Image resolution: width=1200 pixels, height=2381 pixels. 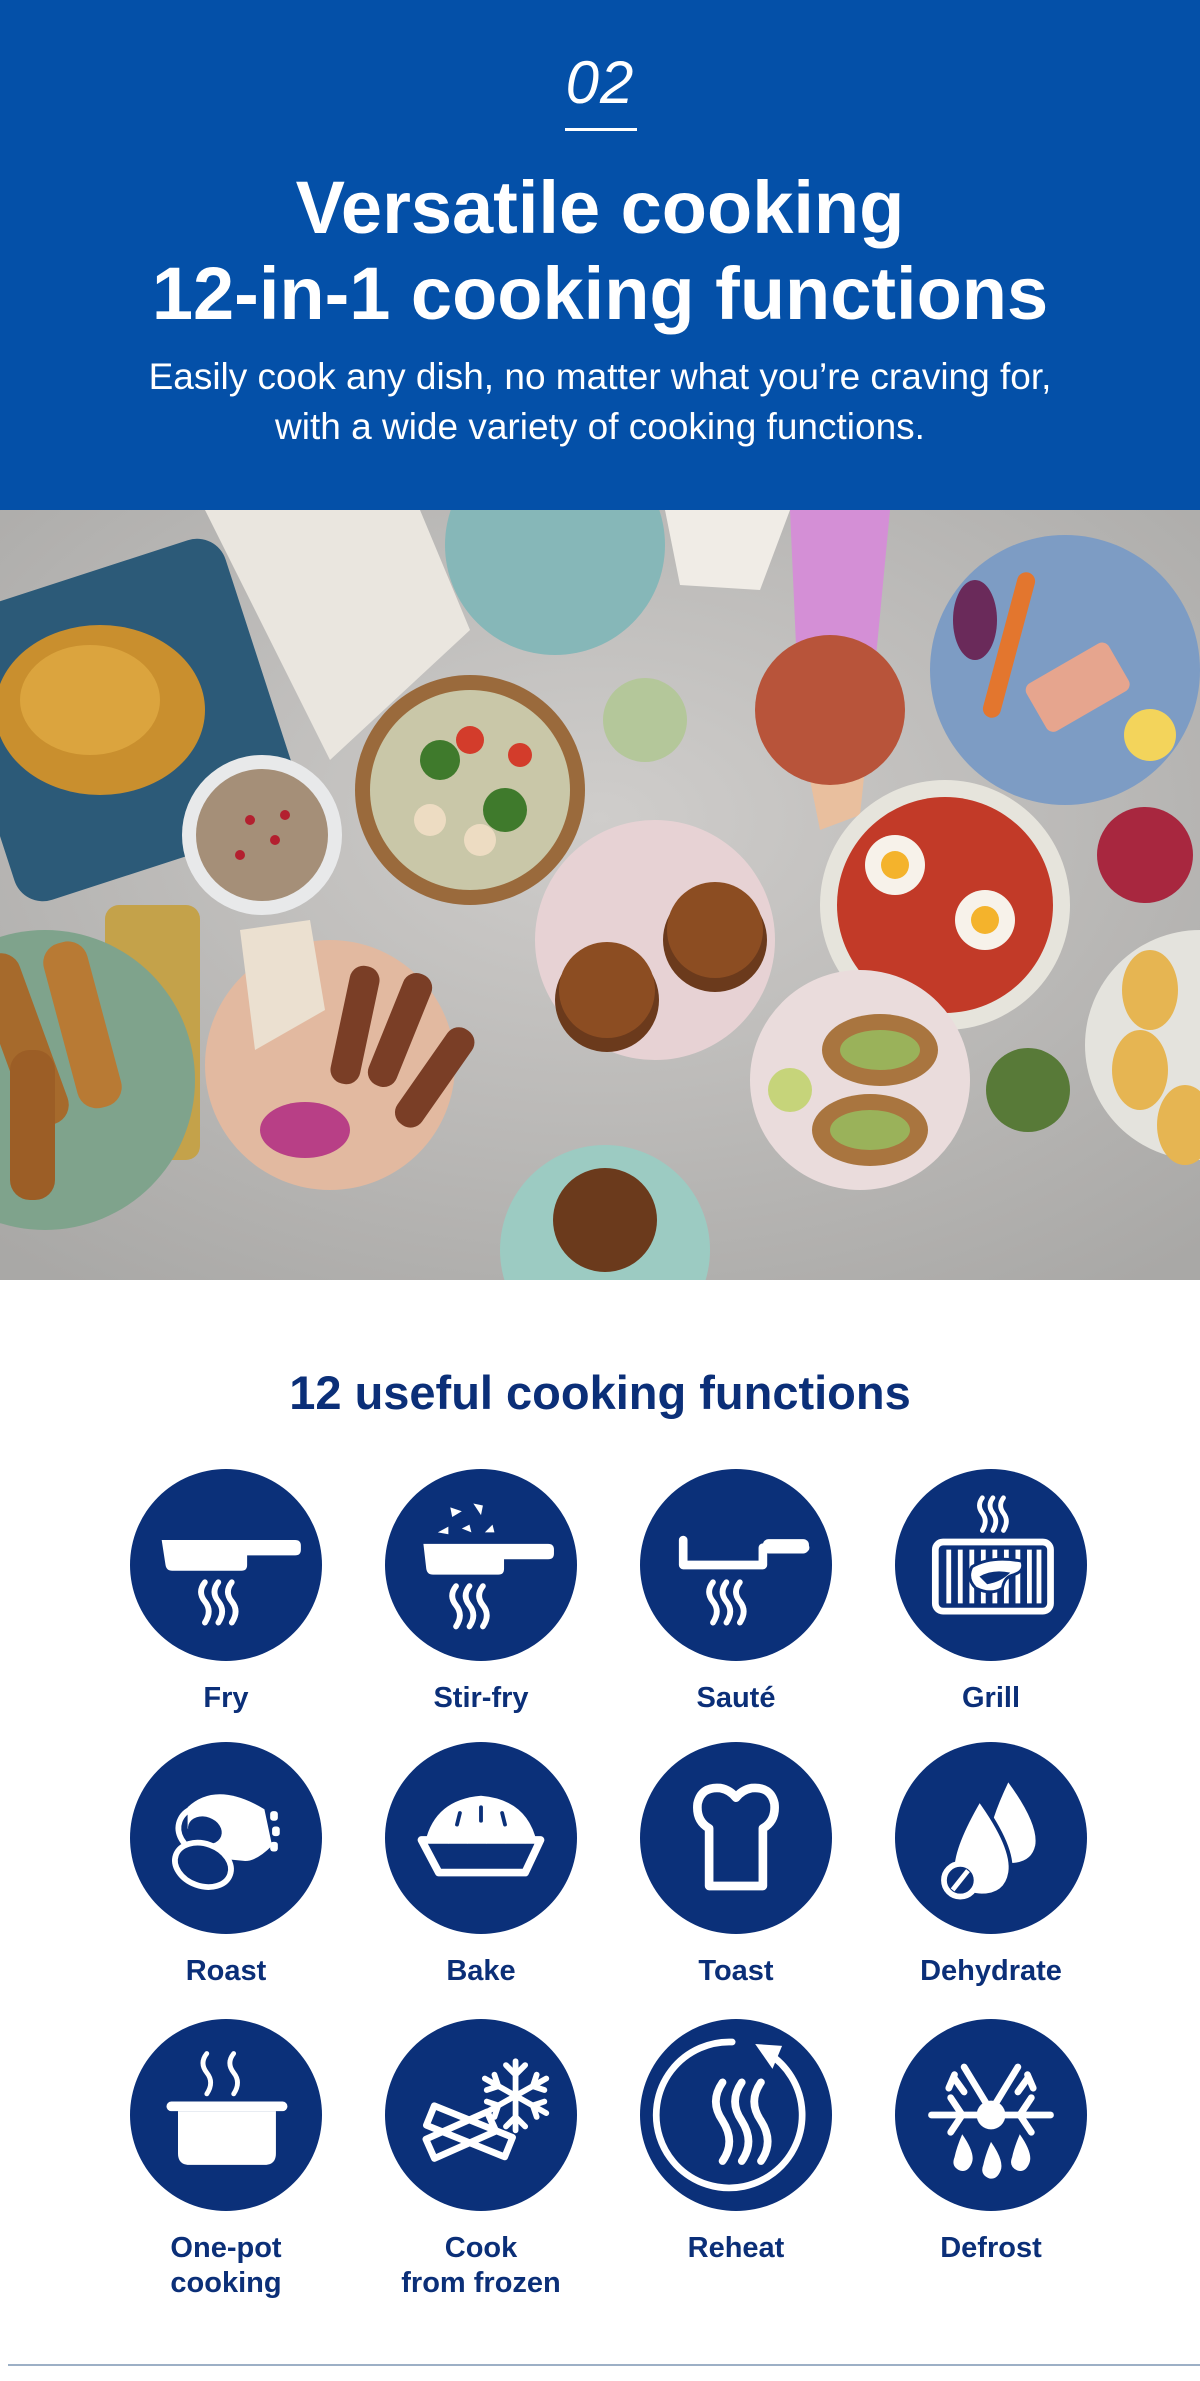 I want to click on function-label-line2: cooking, so click(x=226, y=2283).